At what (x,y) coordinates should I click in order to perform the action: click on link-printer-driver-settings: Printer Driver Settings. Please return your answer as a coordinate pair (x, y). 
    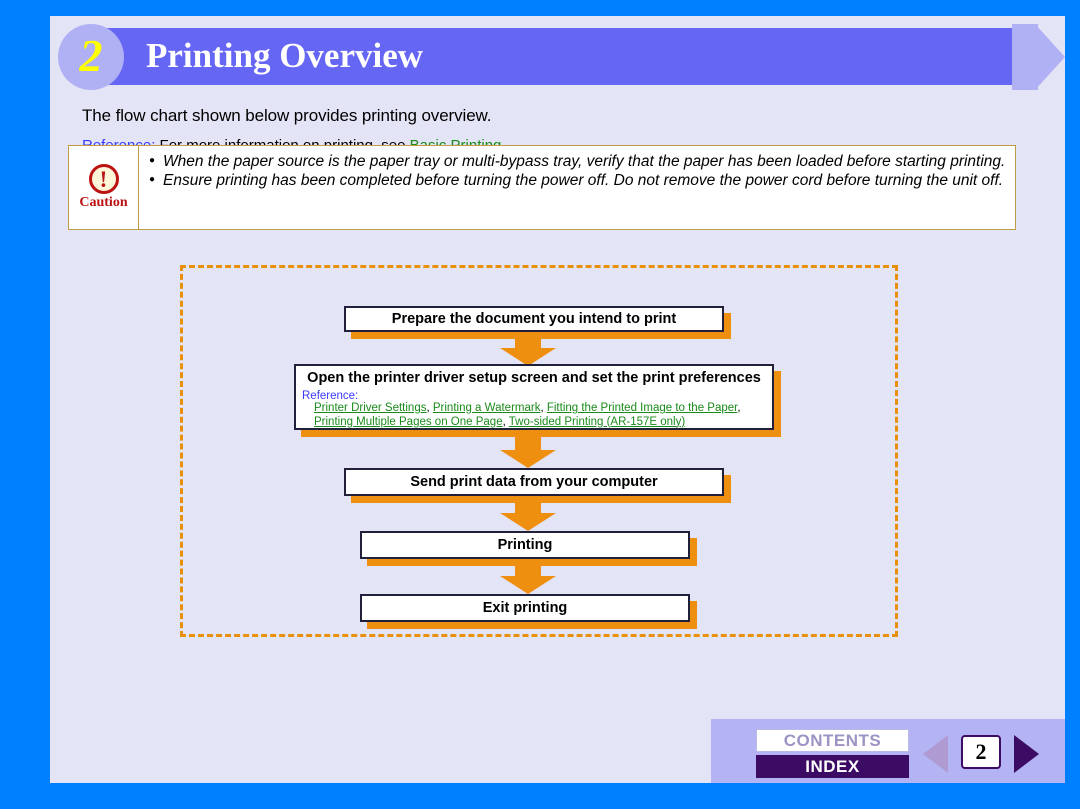
    Looking at the image, I should click on (370, 408).